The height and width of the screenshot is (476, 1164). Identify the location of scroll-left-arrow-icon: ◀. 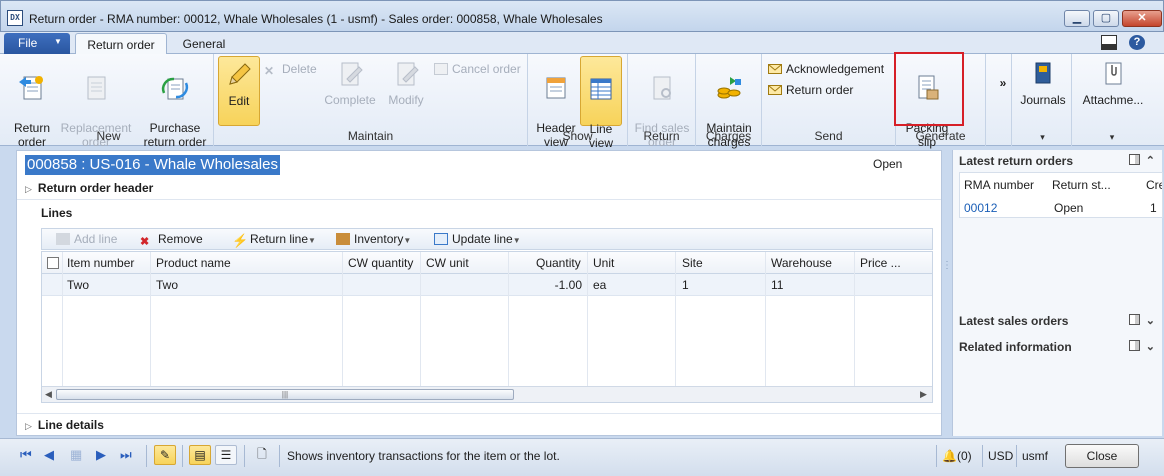
(48, 394).